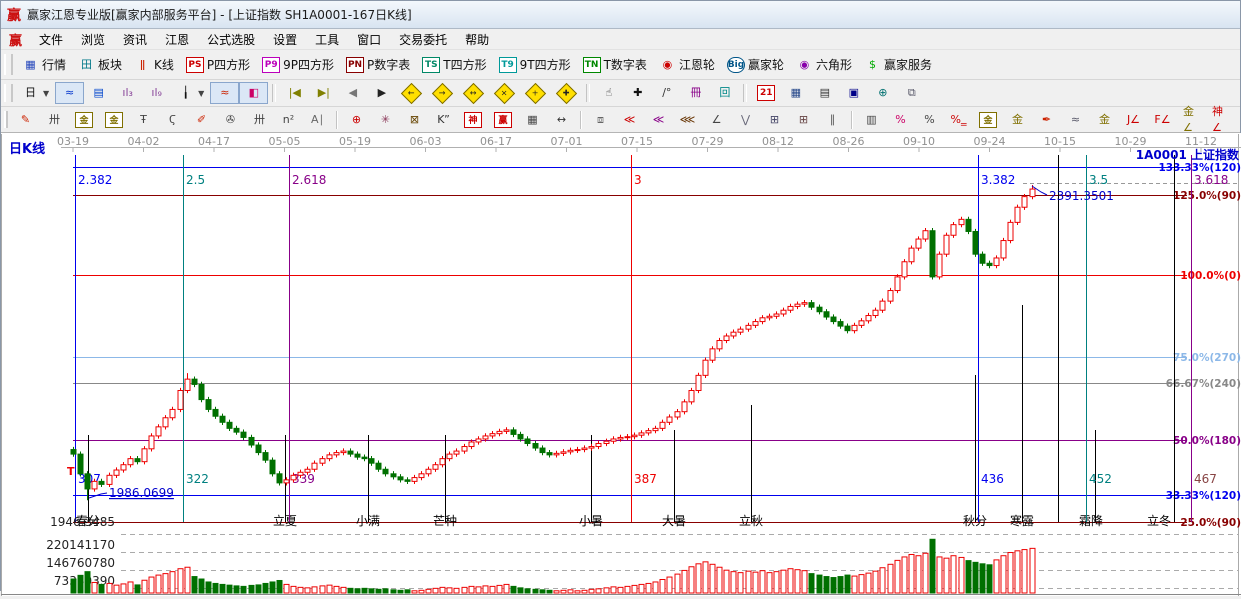 This screenshot has width=1241, height=599. What do you see at coordinates (871, 120) in the screenshot?
I see `column-chart-tool: ▥` at bounding box center [871, 120].